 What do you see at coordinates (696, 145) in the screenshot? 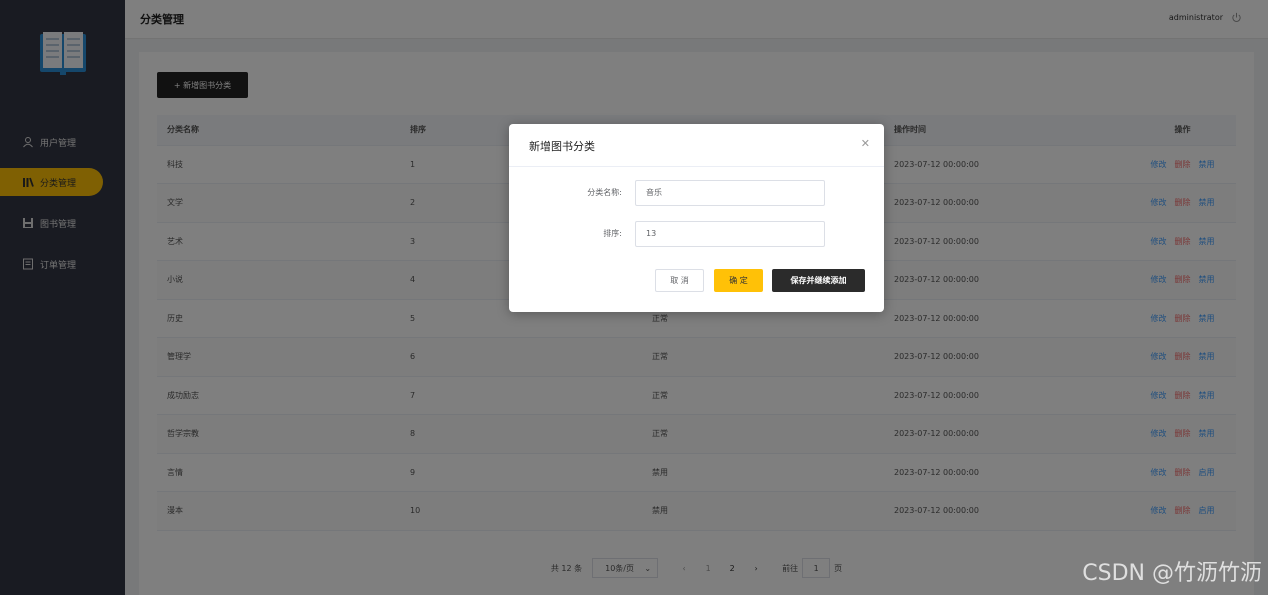
I see `dialog-header: 新增图书分类 ✕` at bounding box center [696, 145].